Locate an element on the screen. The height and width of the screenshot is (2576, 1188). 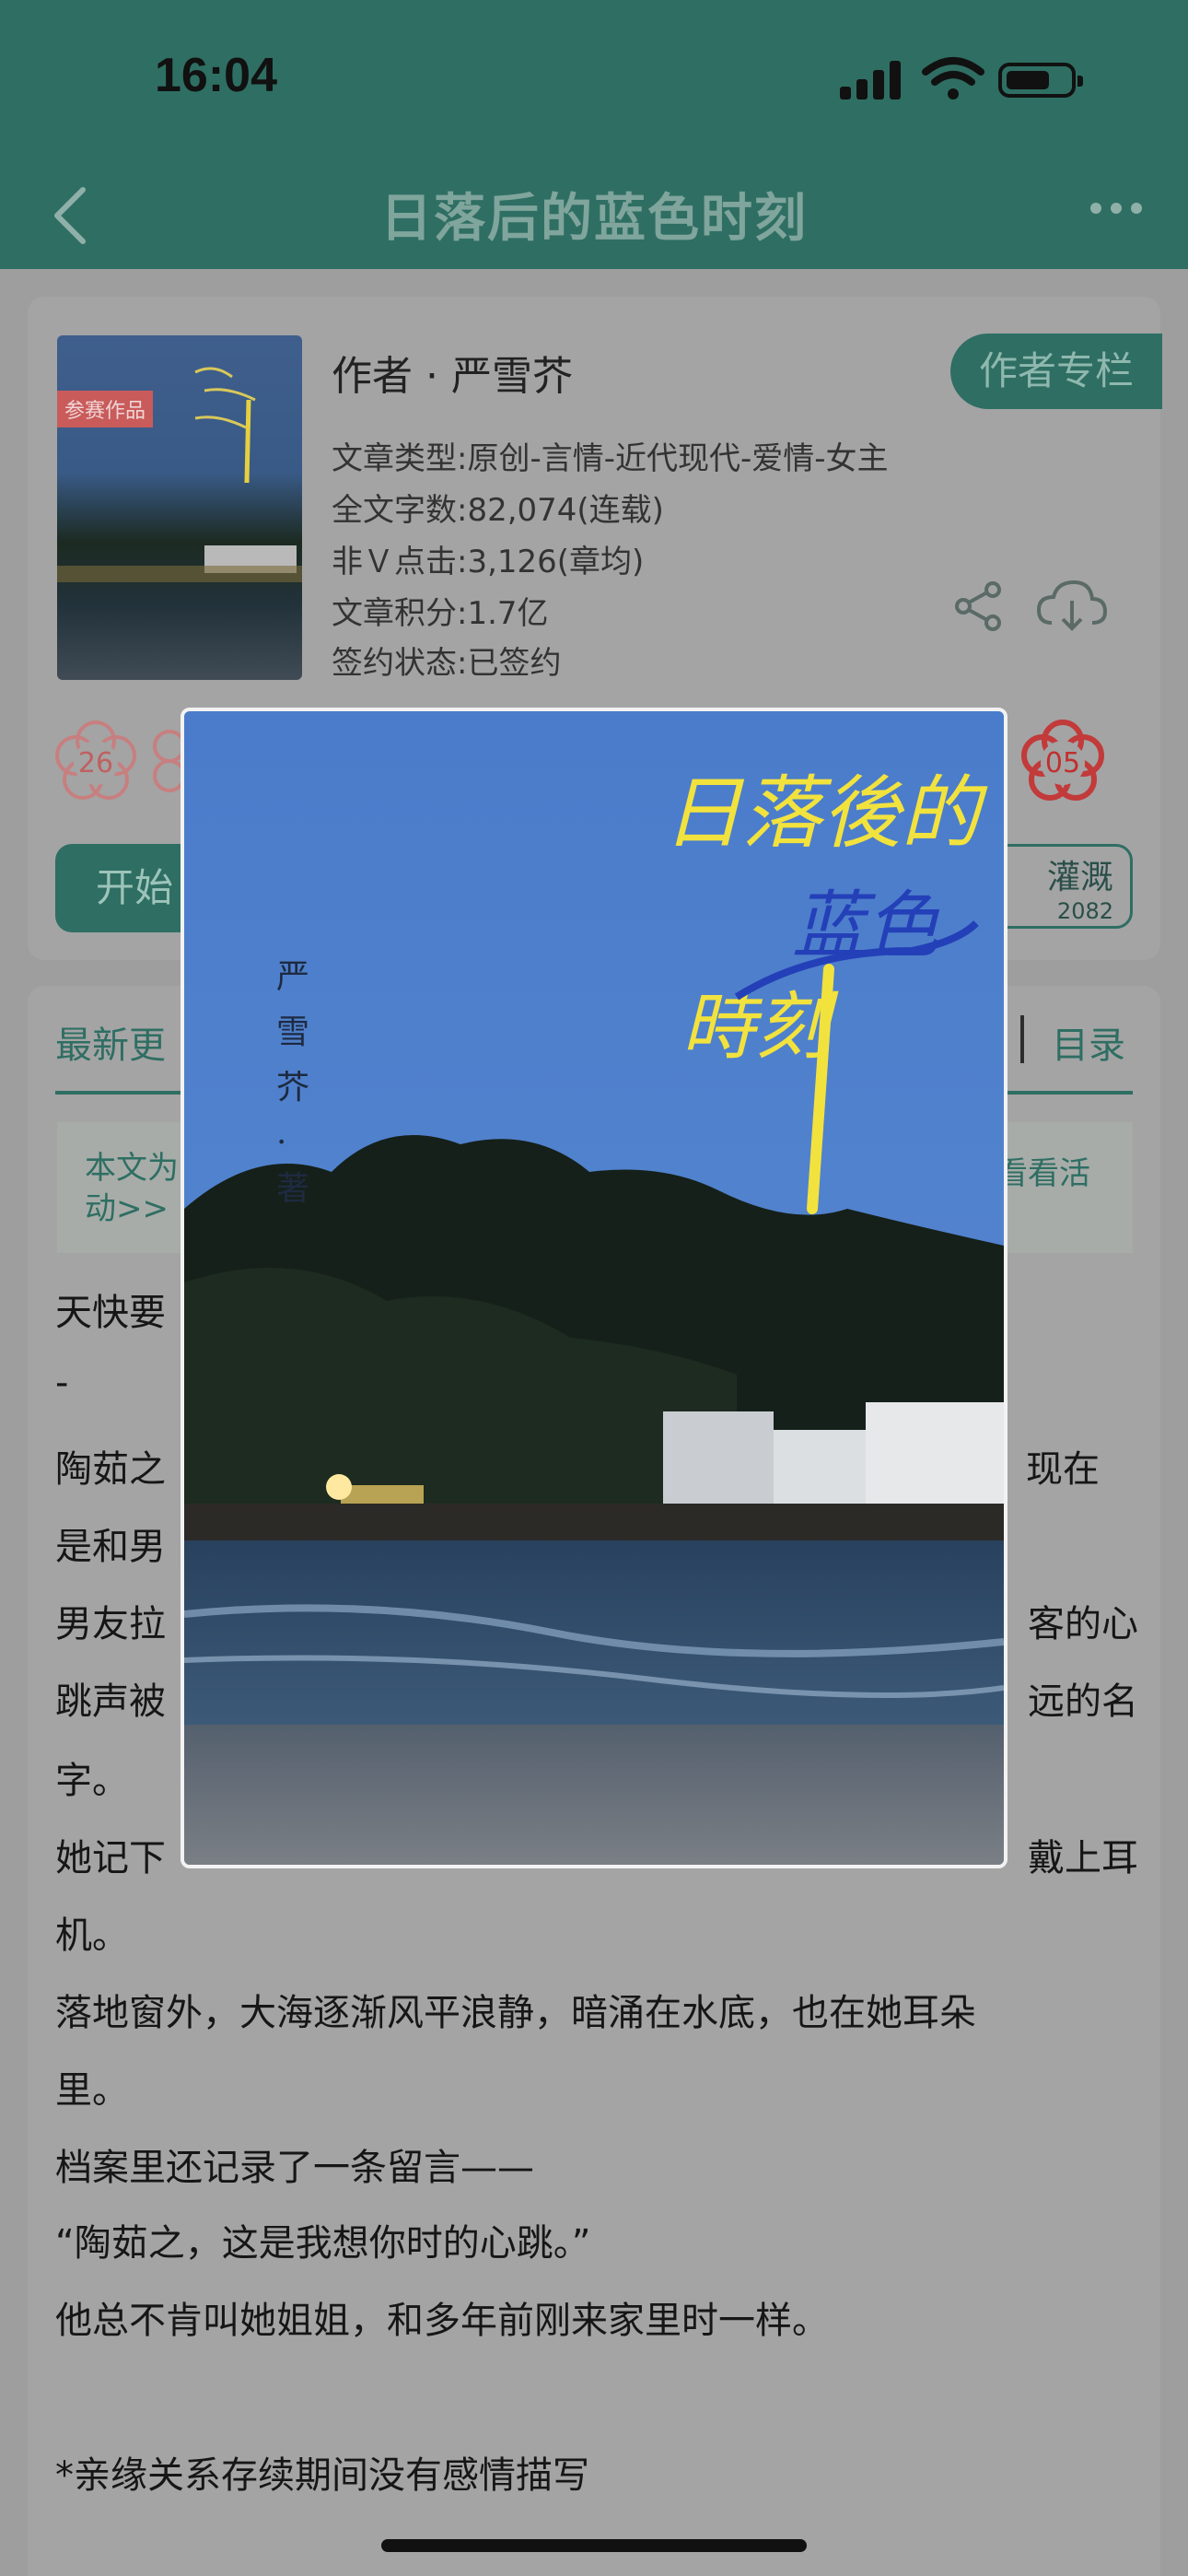
share-icon is located at coordinates (978, 606).